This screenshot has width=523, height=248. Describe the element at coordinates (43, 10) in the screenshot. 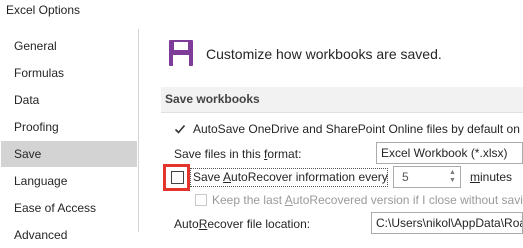

I see `window-title: Excel Options` at that location.